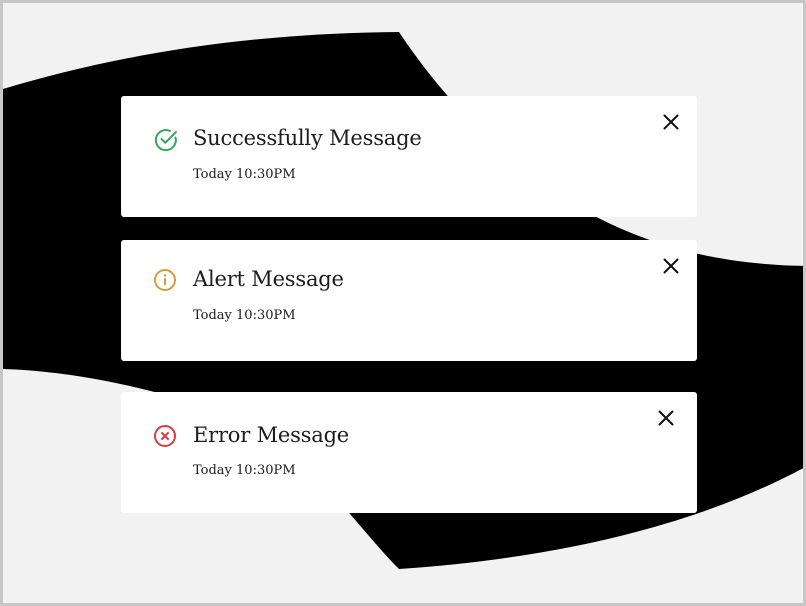 The width and height of the screenshot is (806, 606). Describe the element at coordinates (307, 138) in the screenshot. I see `notification-title: Successfully Message` at that location.